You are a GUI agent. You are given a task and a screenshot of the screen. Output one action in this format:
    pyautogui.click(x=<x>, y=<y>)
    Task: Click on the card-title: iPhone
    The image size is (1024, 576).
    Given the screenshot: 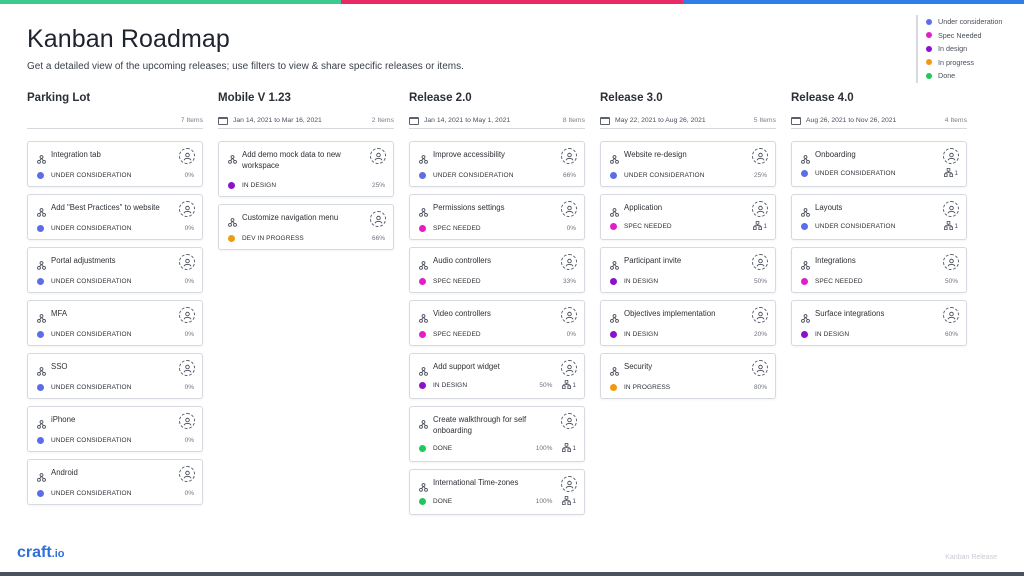 What is the action you would take?
    pyautogui.click(x=63, y=420)
    